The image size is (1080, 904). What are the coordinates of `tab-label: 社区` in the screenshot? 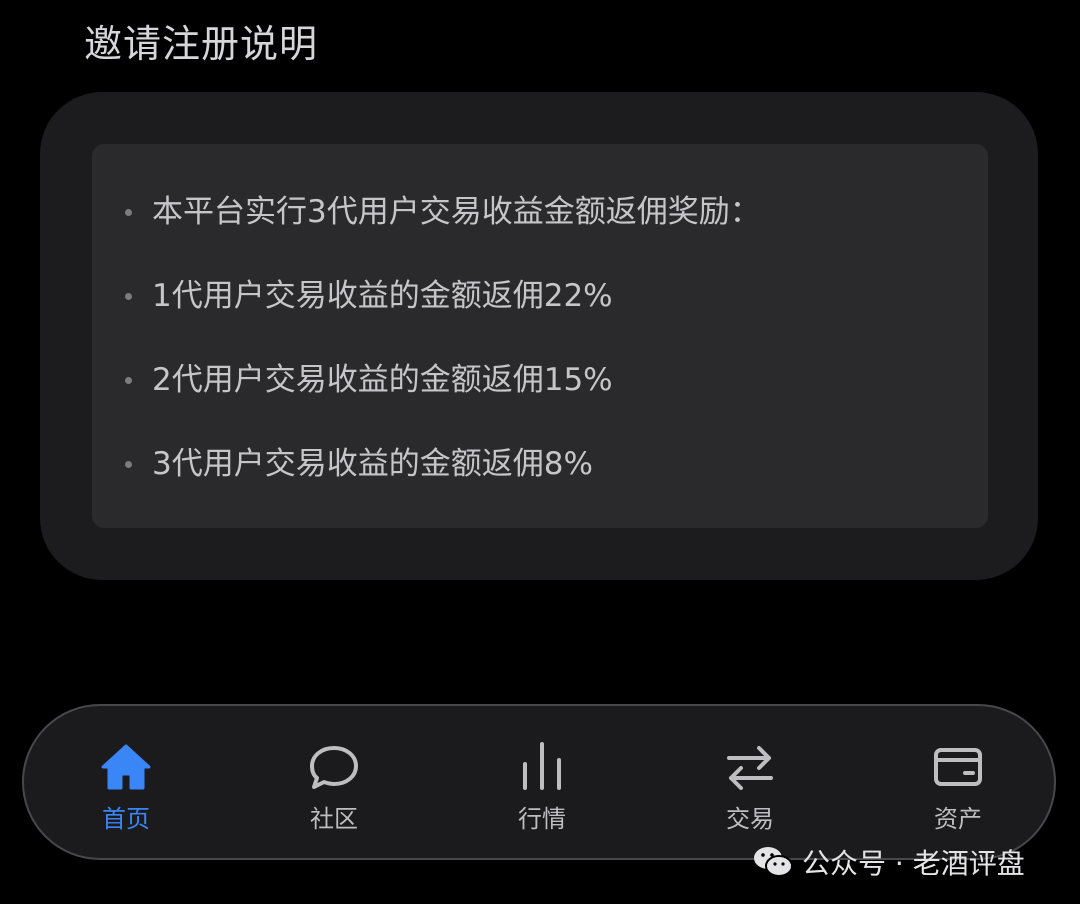 It's located at (334, 819).